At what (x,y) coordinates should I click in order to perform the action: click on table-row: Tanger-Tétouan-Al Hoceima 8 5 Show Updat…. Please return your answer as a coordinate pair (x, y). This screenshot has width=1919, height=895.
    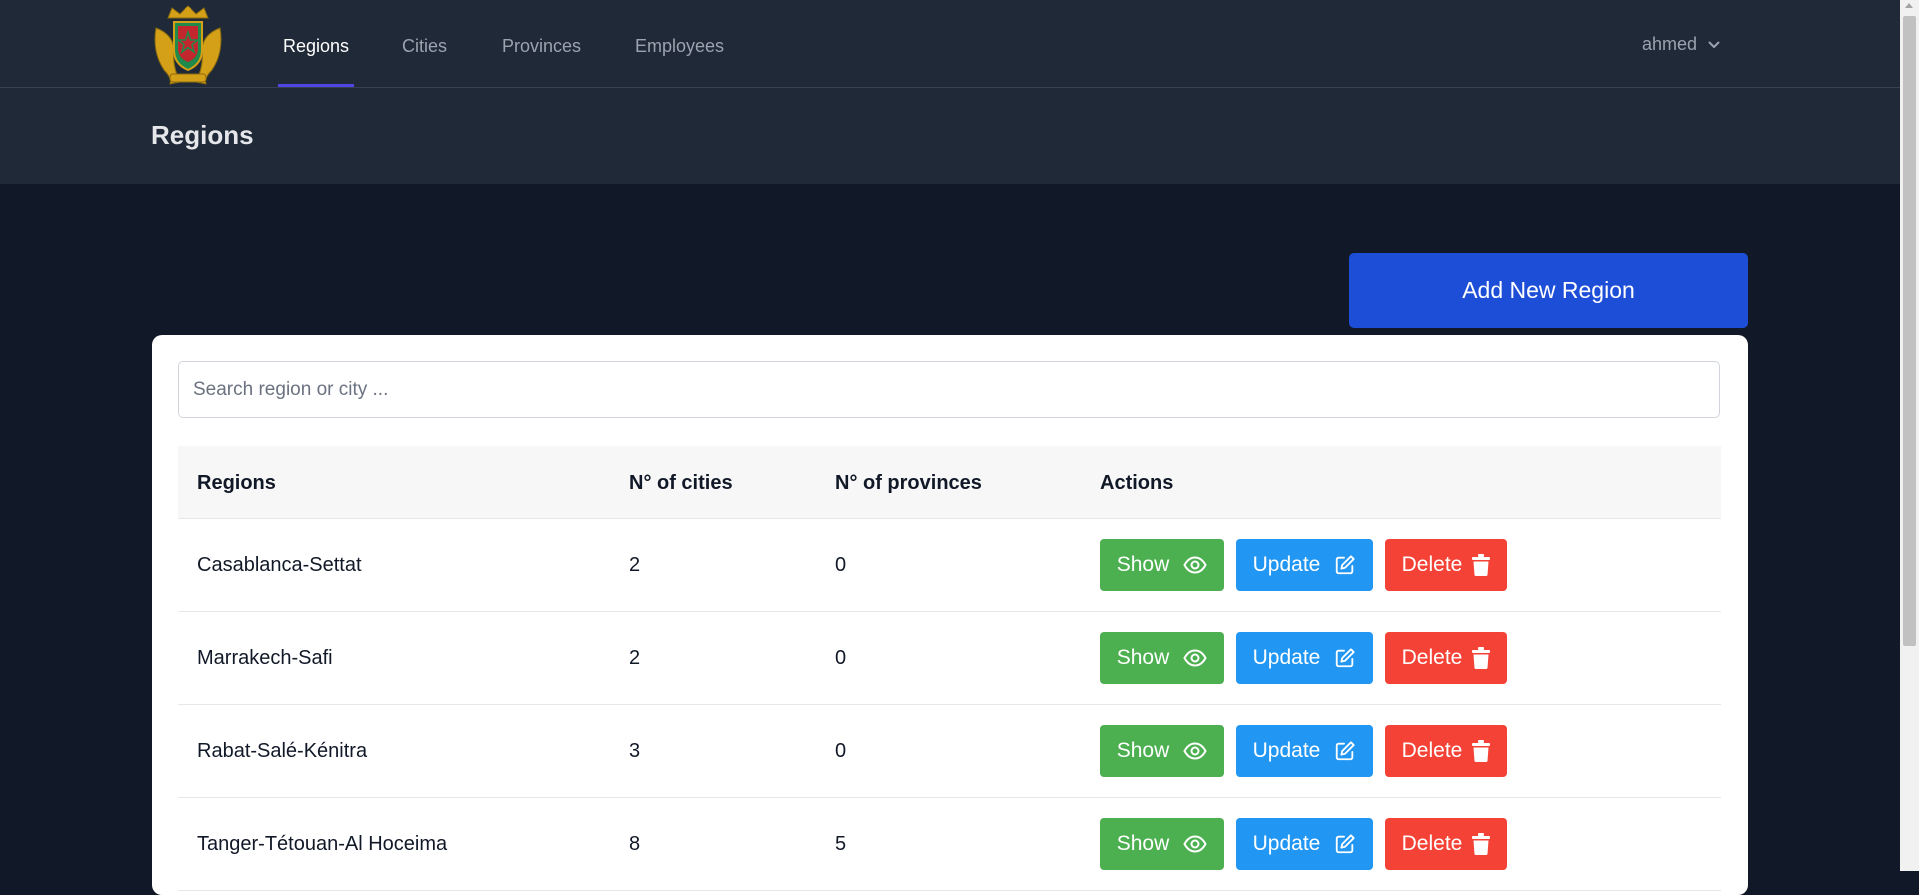
    Looking at the image, I should click on (949, 844).